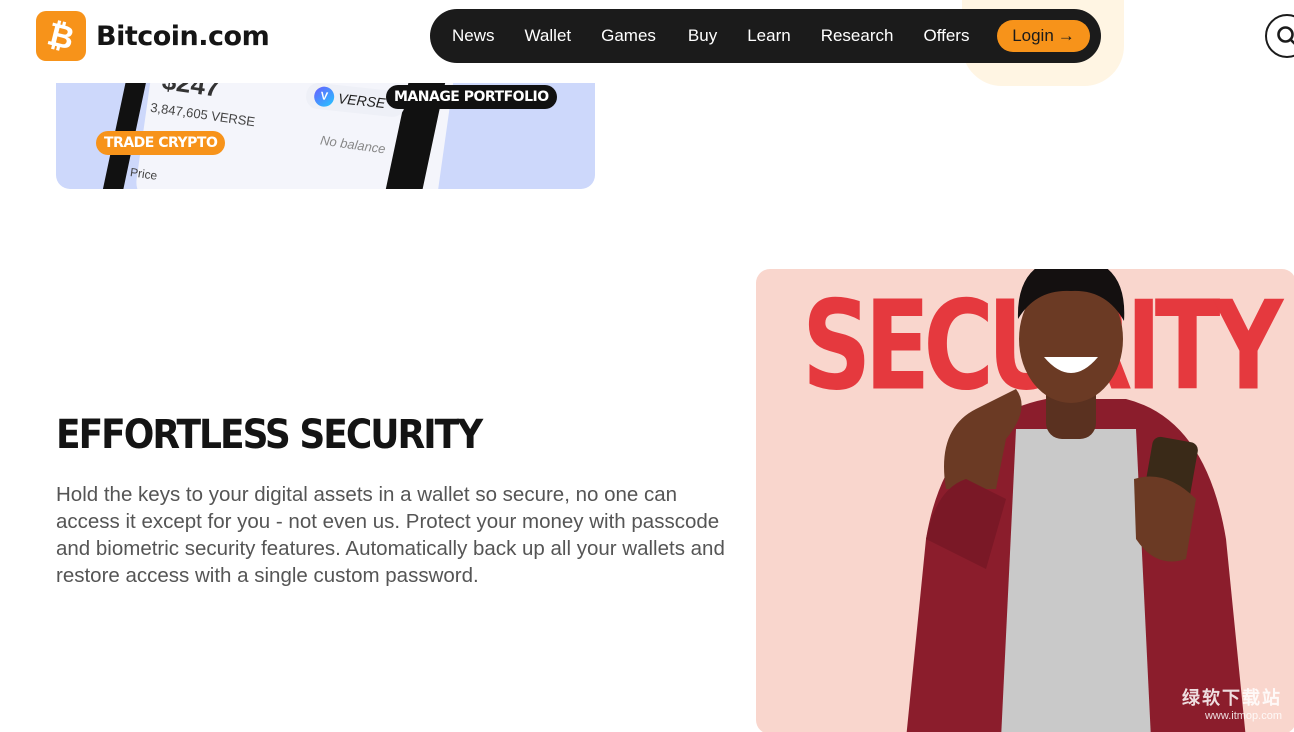 Image resolution: width=1294 pixels, height=732 pixels. I want to click on login-button: Login →, so click(1043, 36).